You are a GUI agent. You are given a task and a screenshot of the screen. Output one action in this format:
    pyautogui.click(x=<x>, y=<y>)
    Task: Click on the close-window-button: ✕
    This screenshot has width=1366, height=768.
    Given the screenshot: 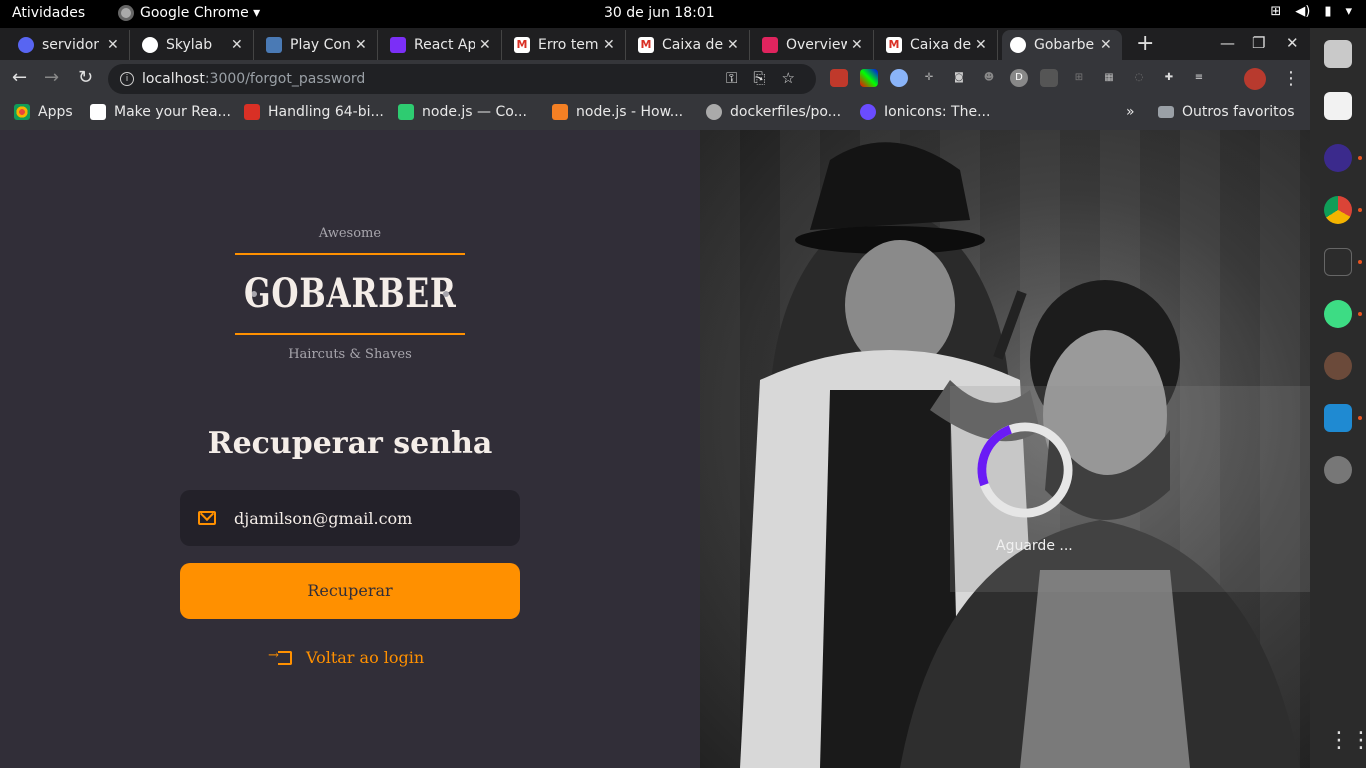 What is the action you would take?
    pyautogui.click(x=1292, y=43)
    